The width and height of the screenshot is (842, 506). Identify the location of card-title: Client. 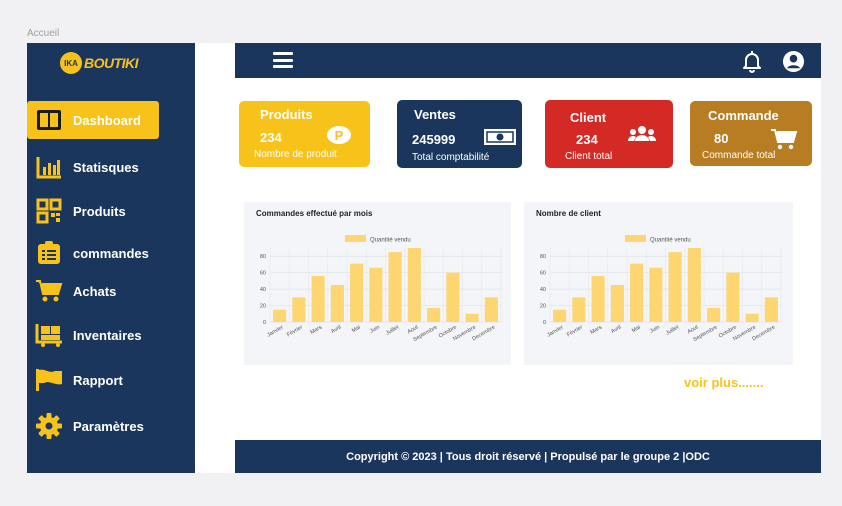
(588, 117).